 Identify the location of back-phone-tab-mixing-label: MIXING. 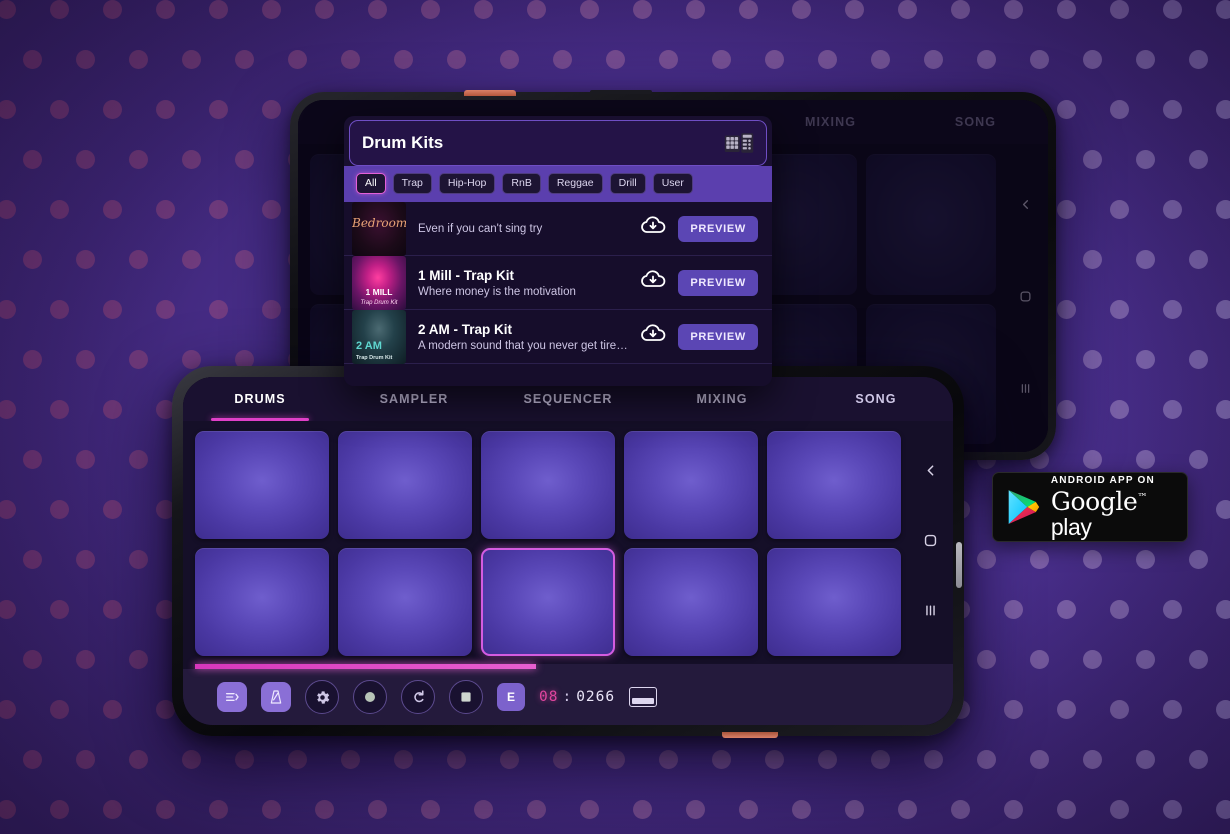
(830, 122).